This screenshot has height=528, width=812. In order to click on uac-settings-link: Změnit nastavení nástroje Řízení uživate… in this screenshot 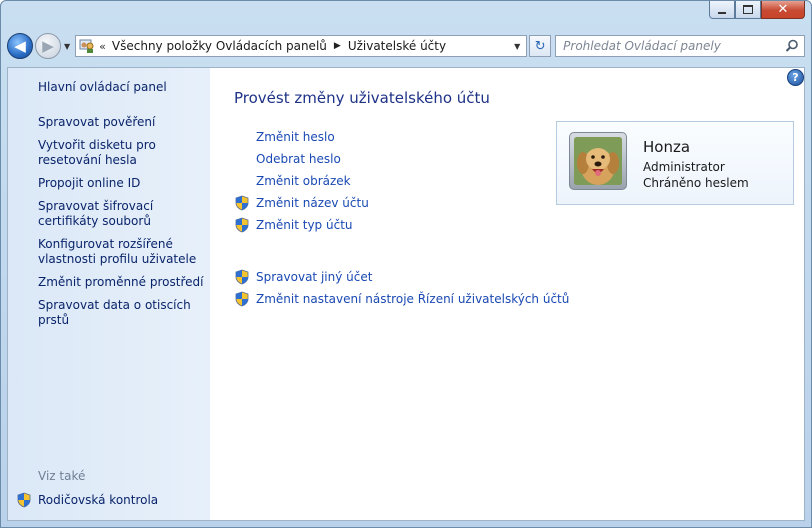, I will do `click(401, 299)`.